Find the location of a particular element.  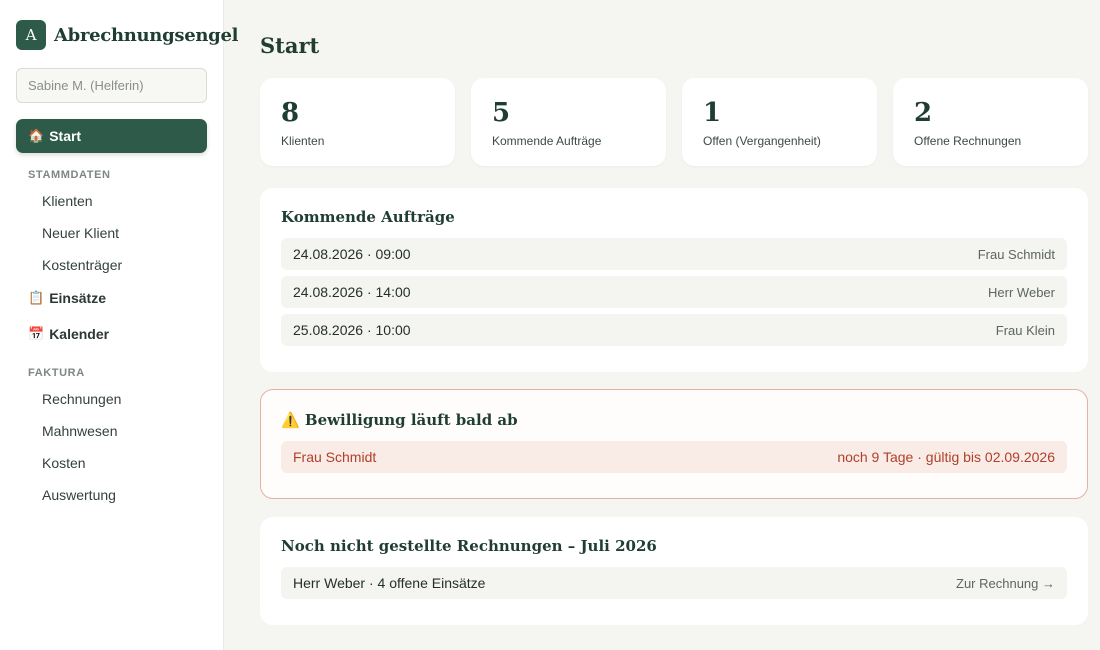

order-datetime: 25.08.2026 · 10:00 is located at coordinates (352, 330).